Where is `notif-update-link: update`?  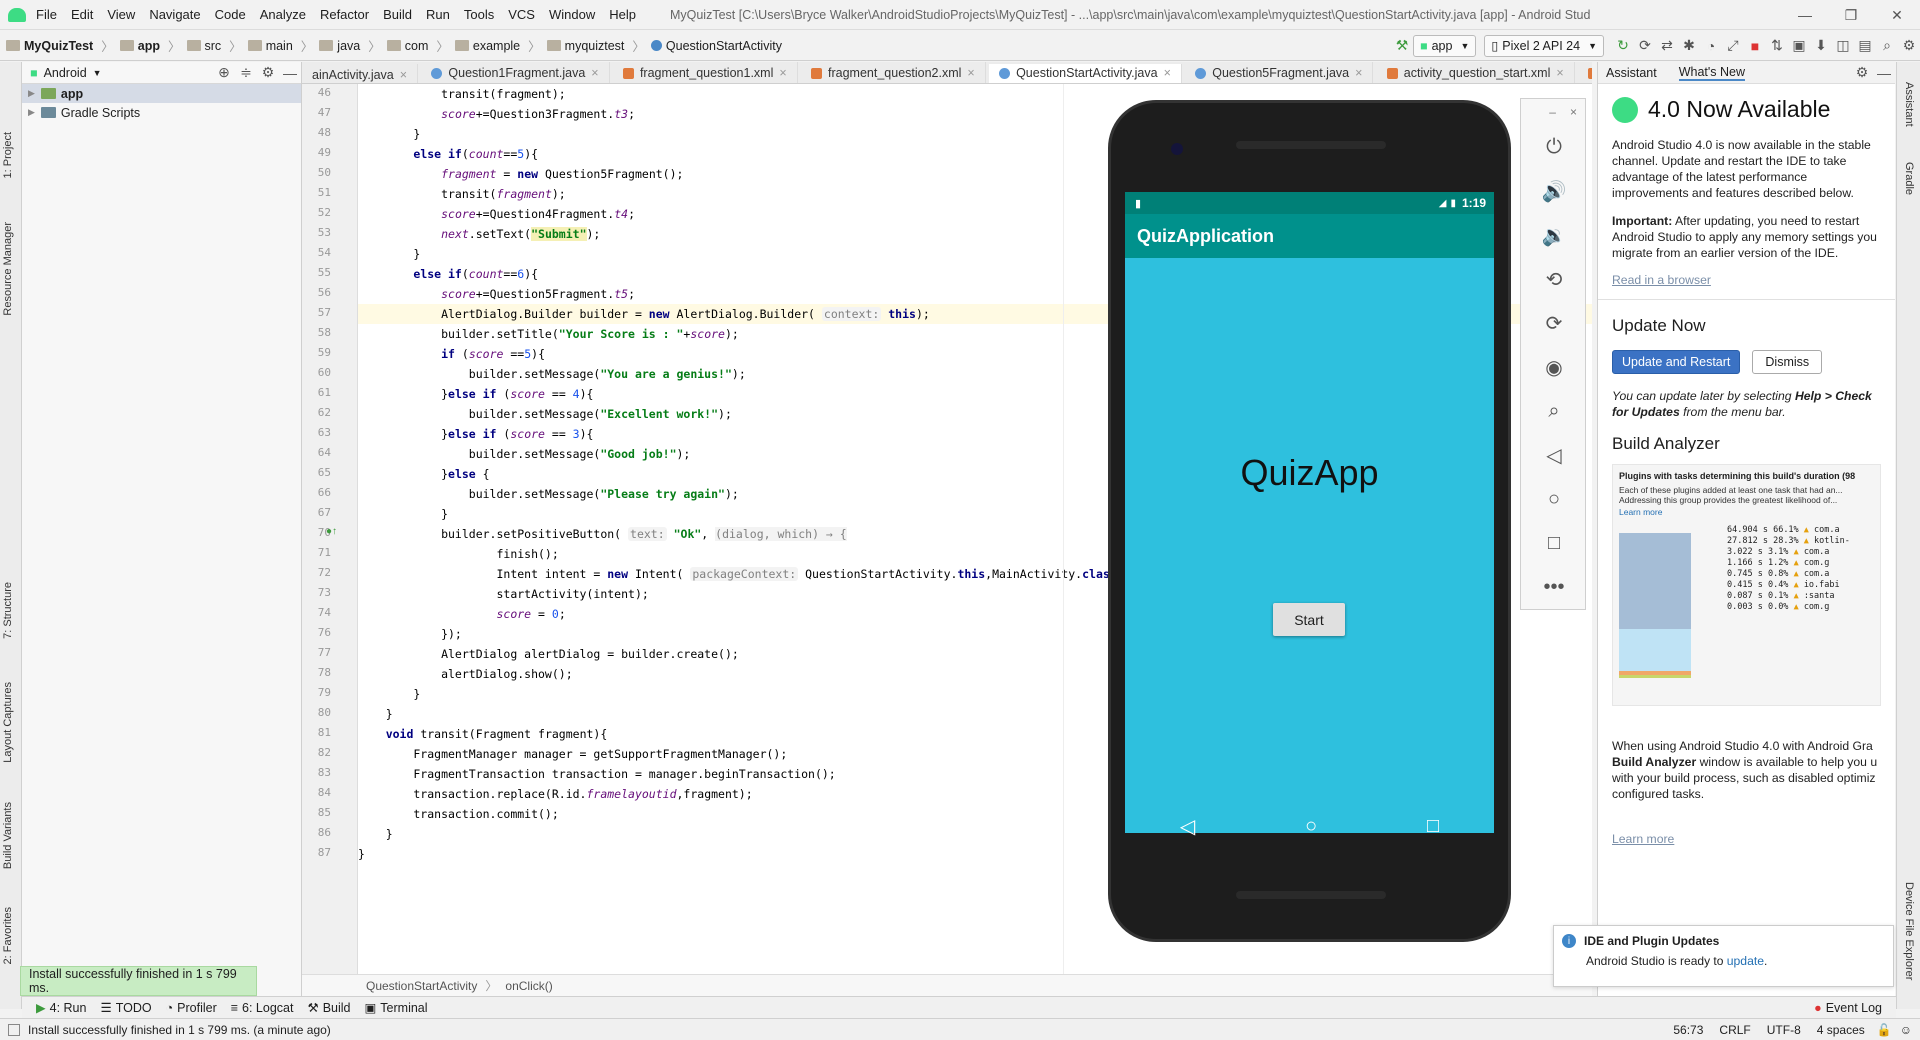
notif-update-link: update is located at coordinates (1745, 961).